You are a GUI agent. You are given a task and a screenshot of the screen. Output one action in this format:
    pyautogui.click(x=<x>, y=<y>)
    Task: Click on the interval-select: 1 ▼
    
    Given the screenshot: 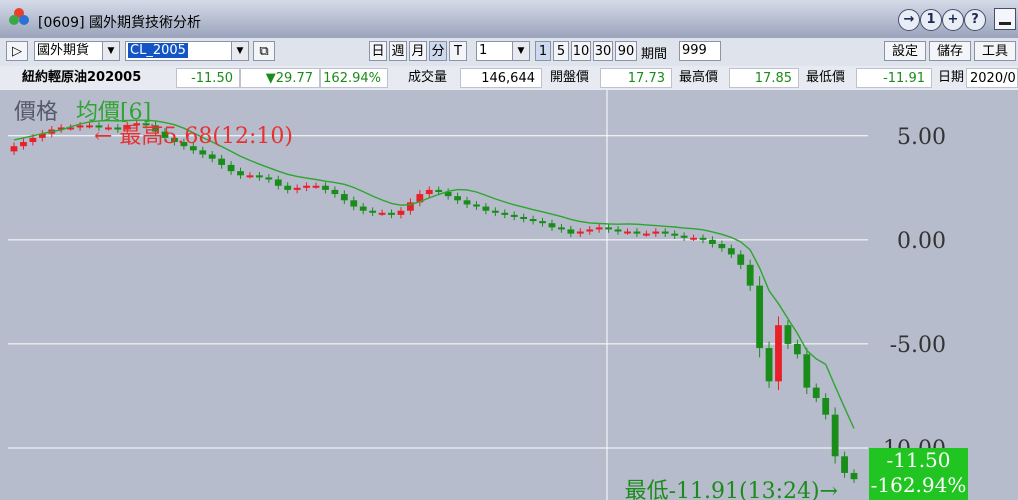 What is the action you would take?
    pyautogui.click(x=503, y=51)
    